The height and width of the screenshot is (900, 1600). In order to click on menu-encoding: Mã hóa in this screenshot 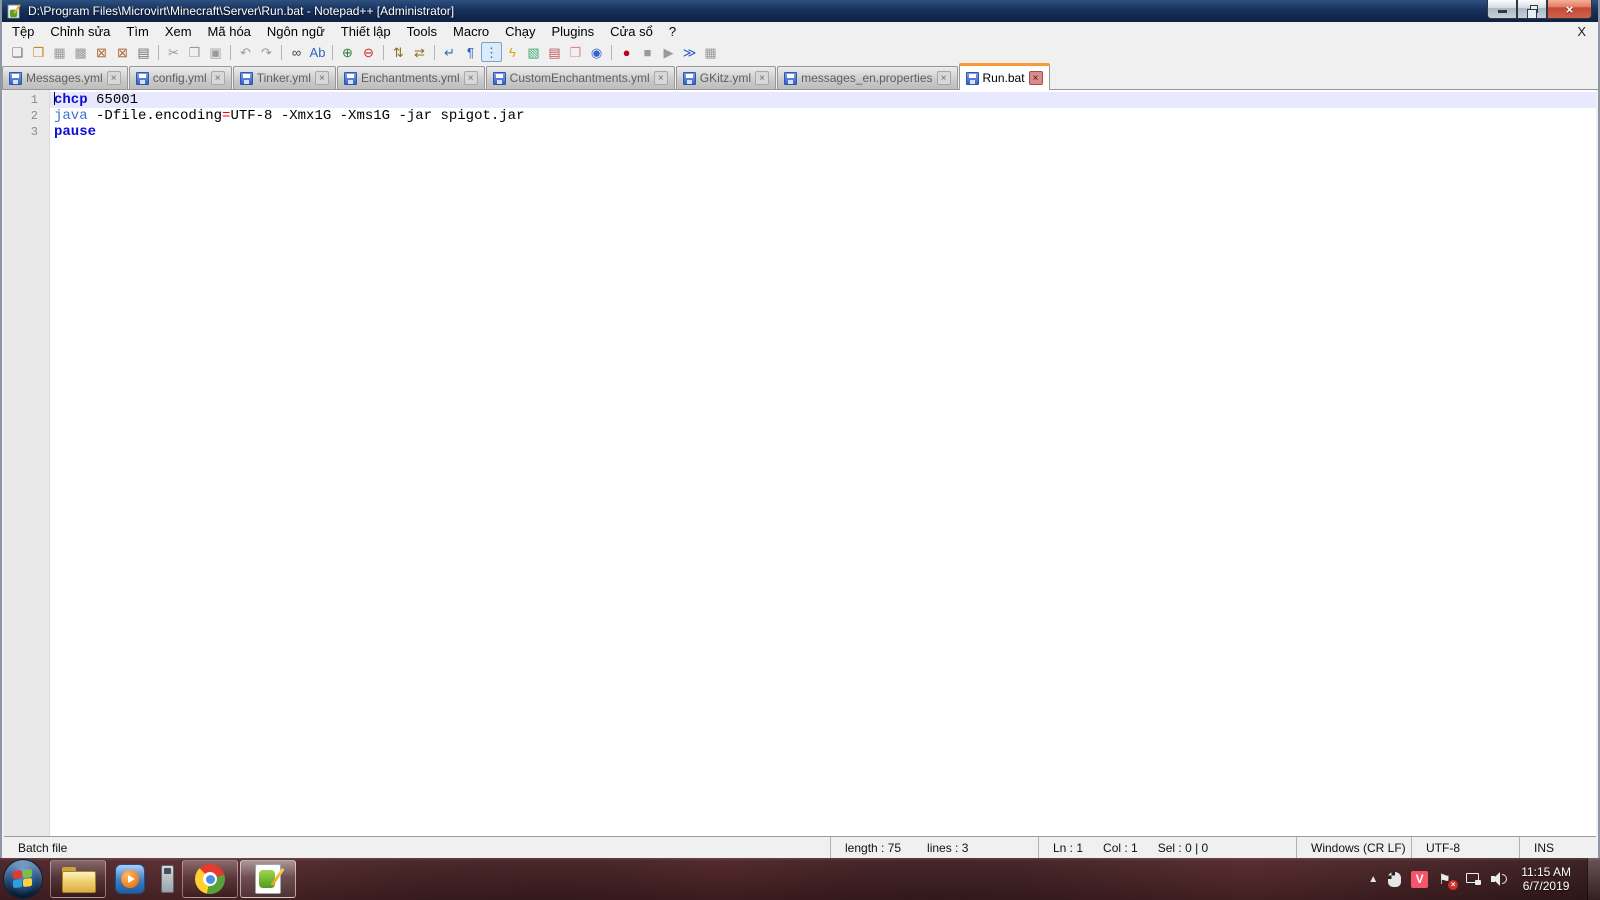, I will do `click(229, 31)`.